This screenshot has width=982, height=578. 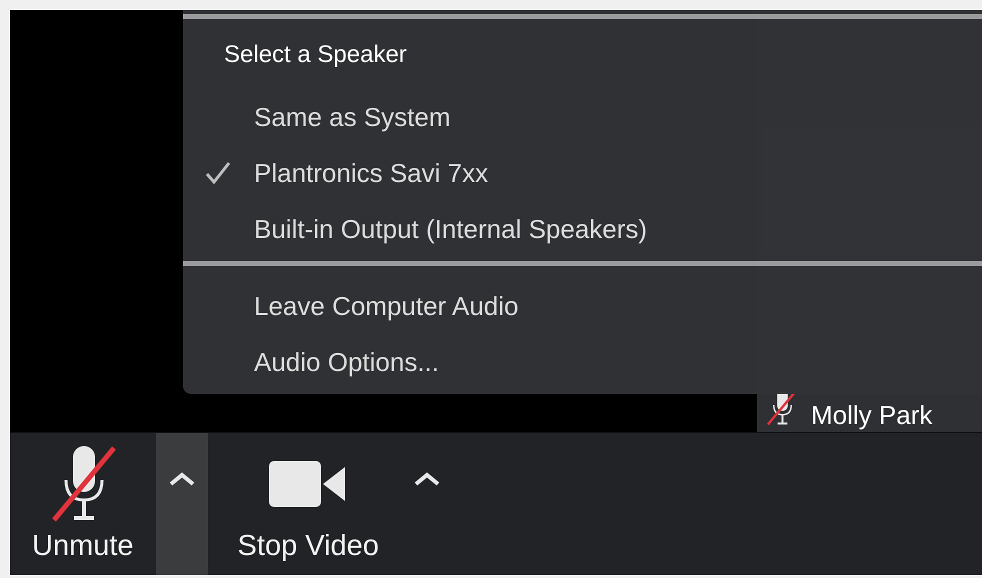 I want to click on options-caret-button, so click(x=182, y=504).